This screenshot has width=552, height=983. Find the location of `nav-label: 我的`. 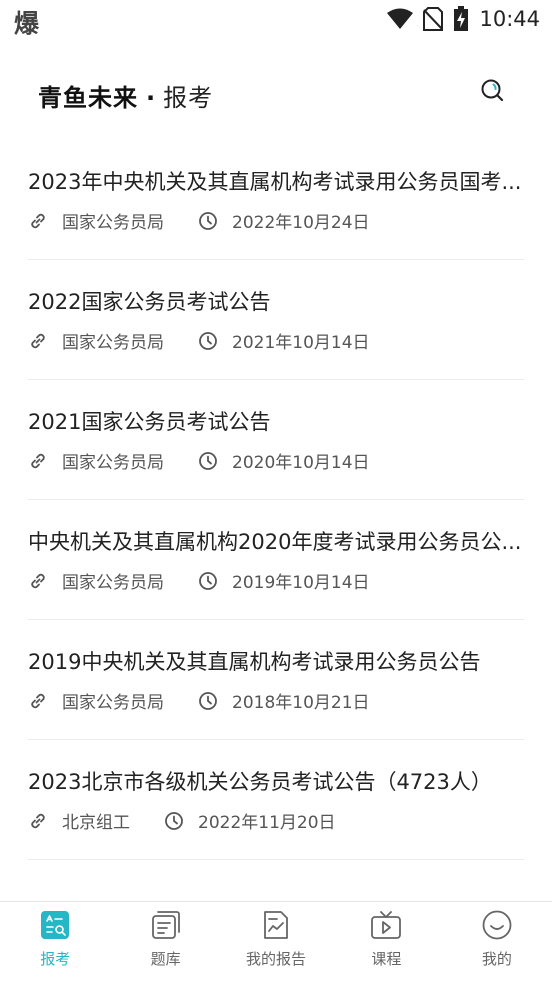

nav-label: 我的 is located at coordinates (496, 959).